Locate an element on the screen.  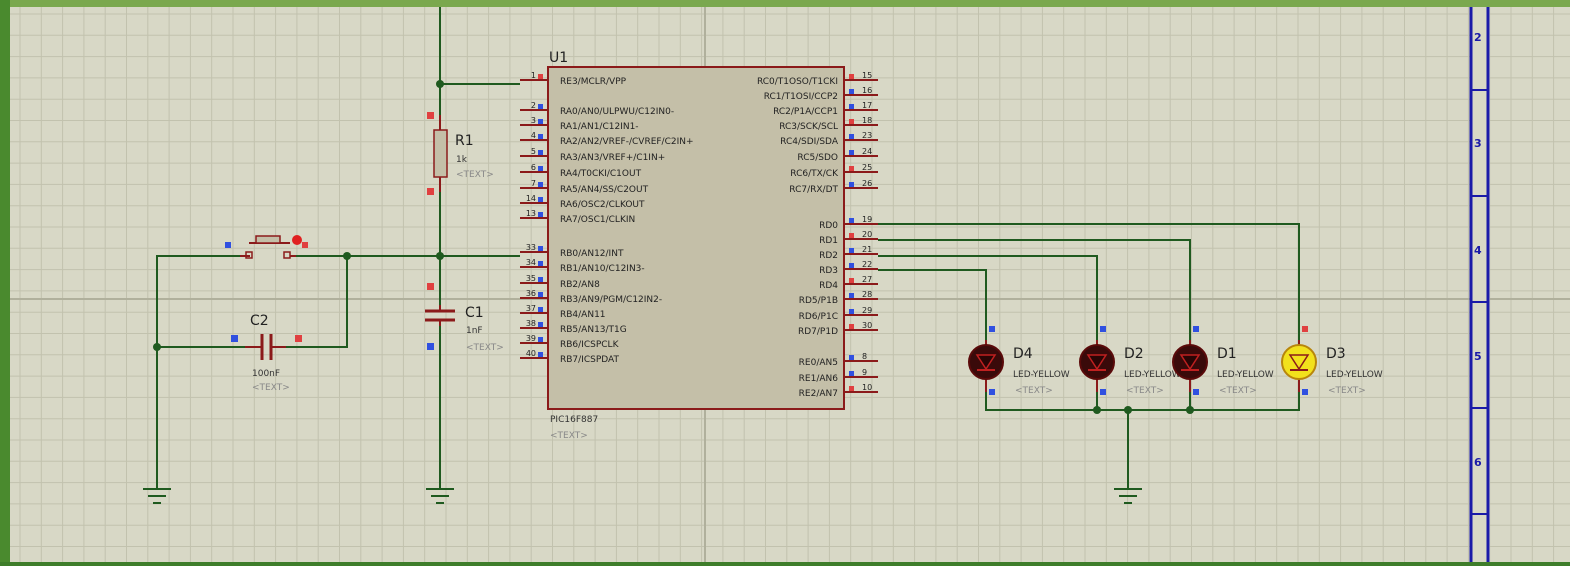
u1-pin-number: 6 is located at coordinates (533, 167).